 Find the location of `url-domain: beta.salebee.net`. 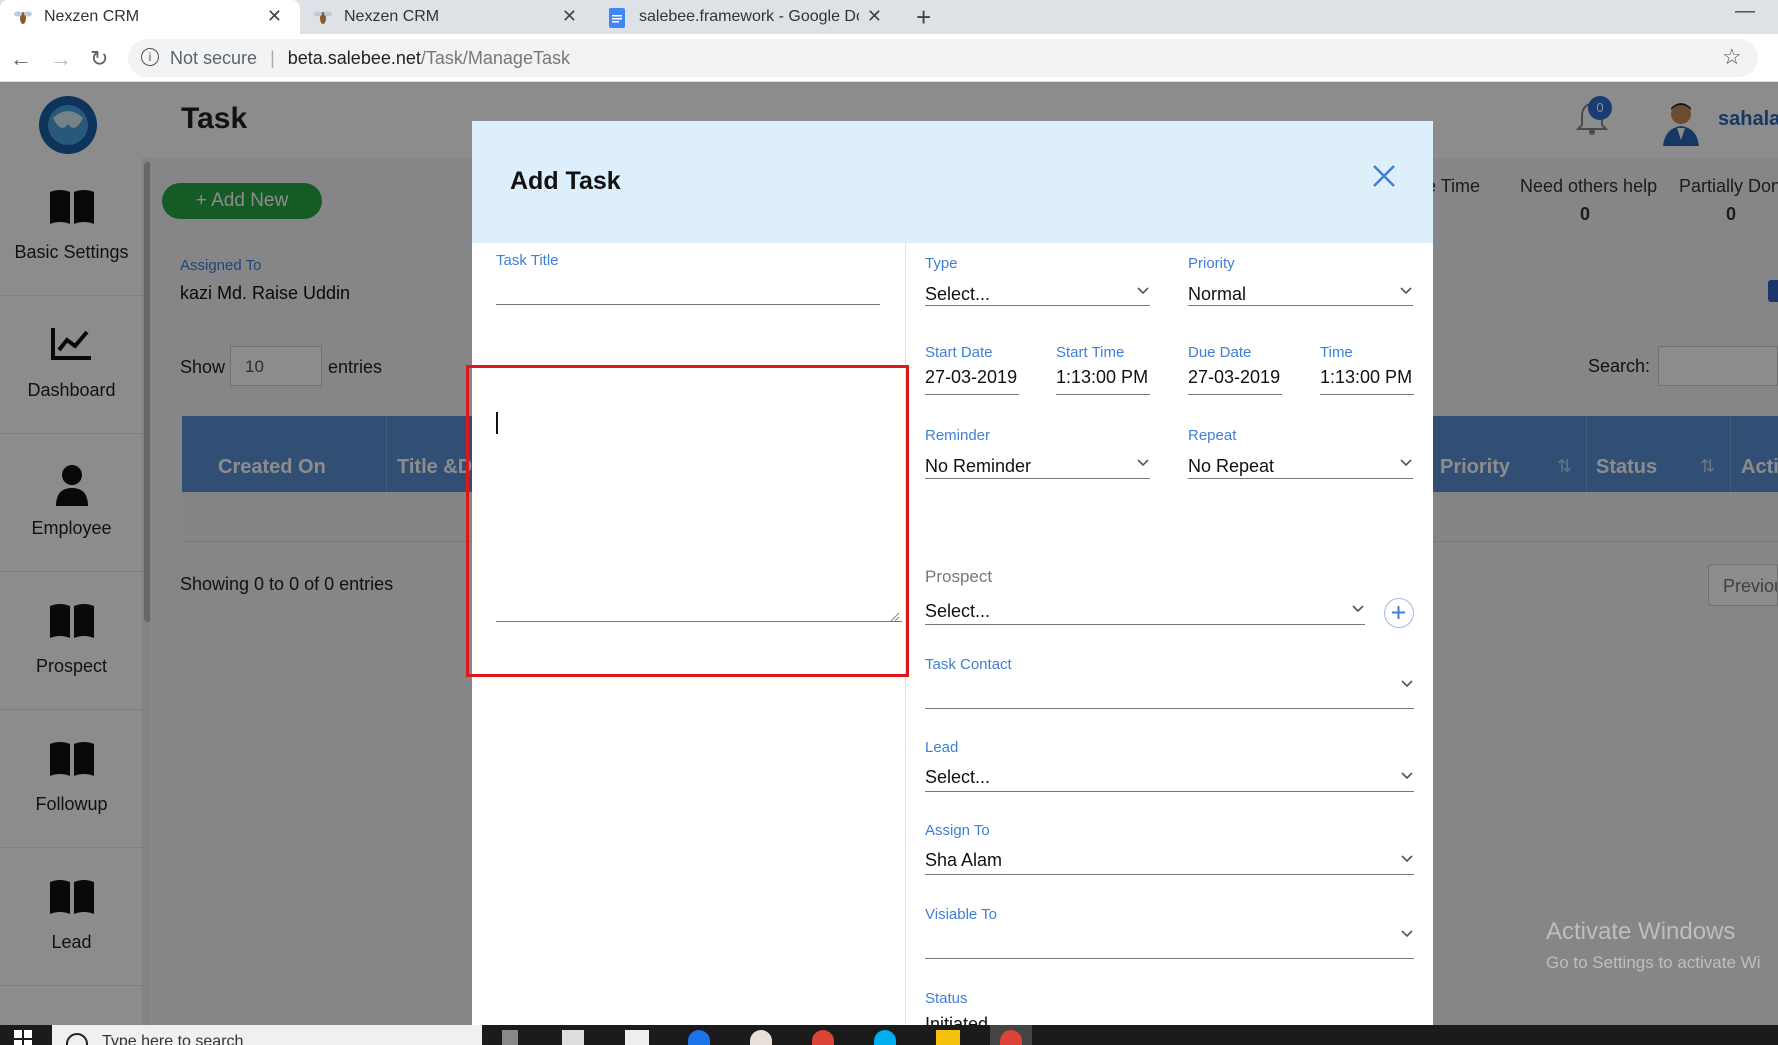

url-domain: beta.salebee.net is located at coordinates (354, 58).